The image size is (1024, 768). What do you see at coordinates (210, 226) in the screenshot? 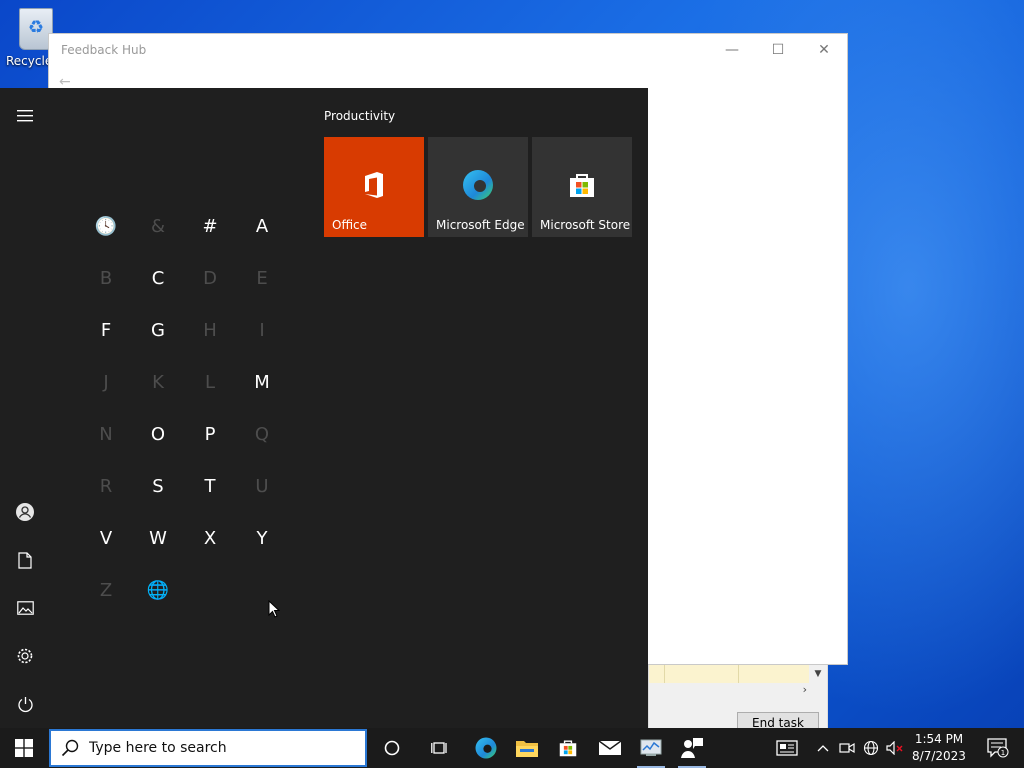
I see `jump-letter-hash: #` at bounding box center [210, 226].